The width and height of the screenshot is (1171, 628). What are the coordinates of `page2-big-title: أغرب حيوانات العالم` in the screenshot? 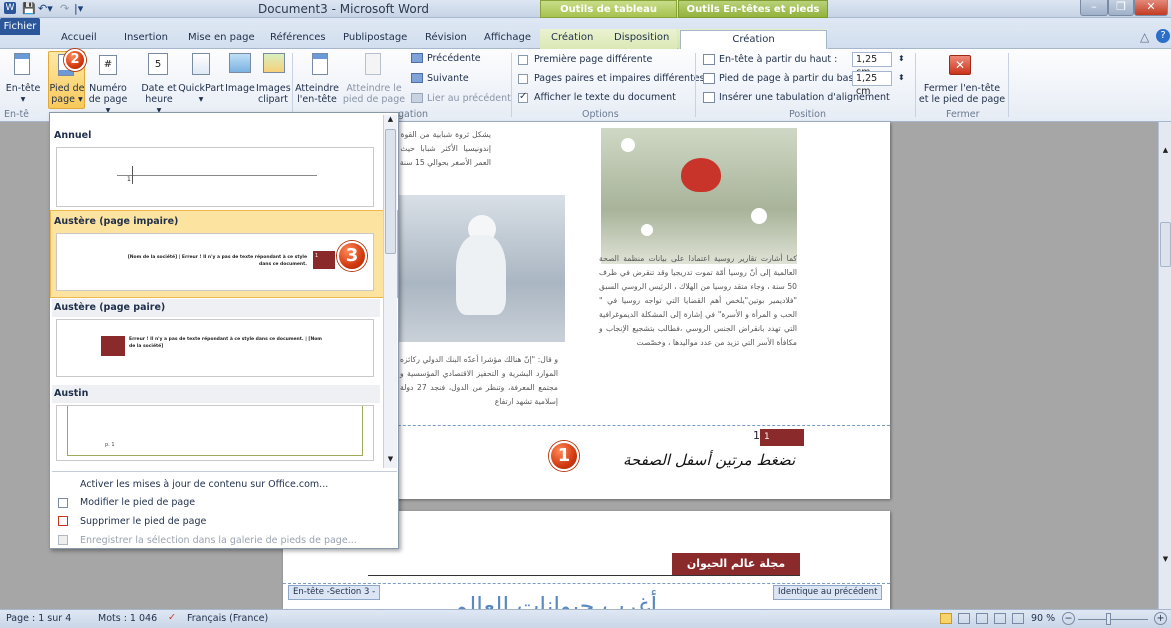 It's located at (555, 600).